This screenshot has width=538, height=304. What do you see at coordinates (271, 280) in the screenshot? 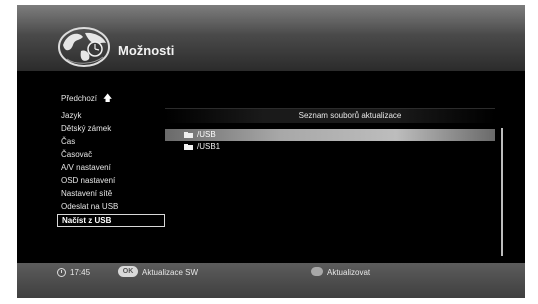
I see `footer-bar` at bounding box center [271, 280].